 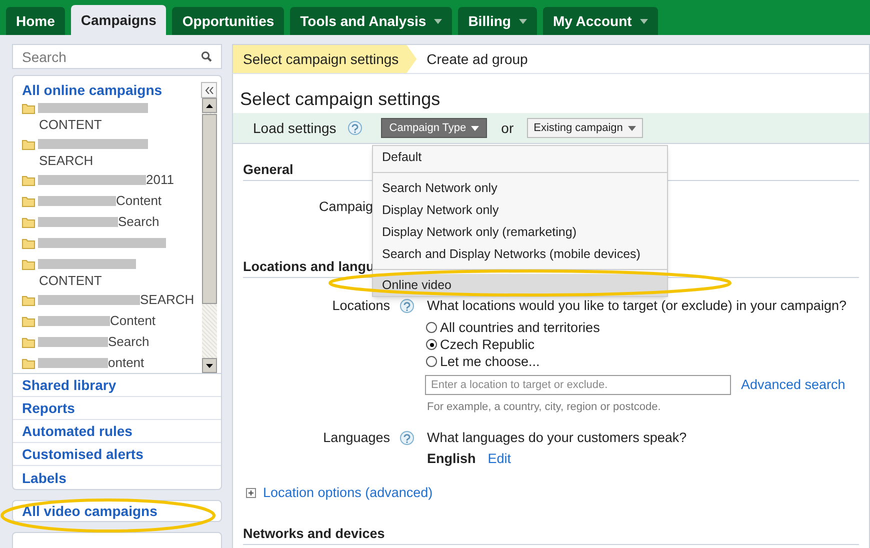 What do you see at coordinates (117, 385) in the screenshot?
I see `sidebar-link: Shared library` at bounding box center [117, 385].